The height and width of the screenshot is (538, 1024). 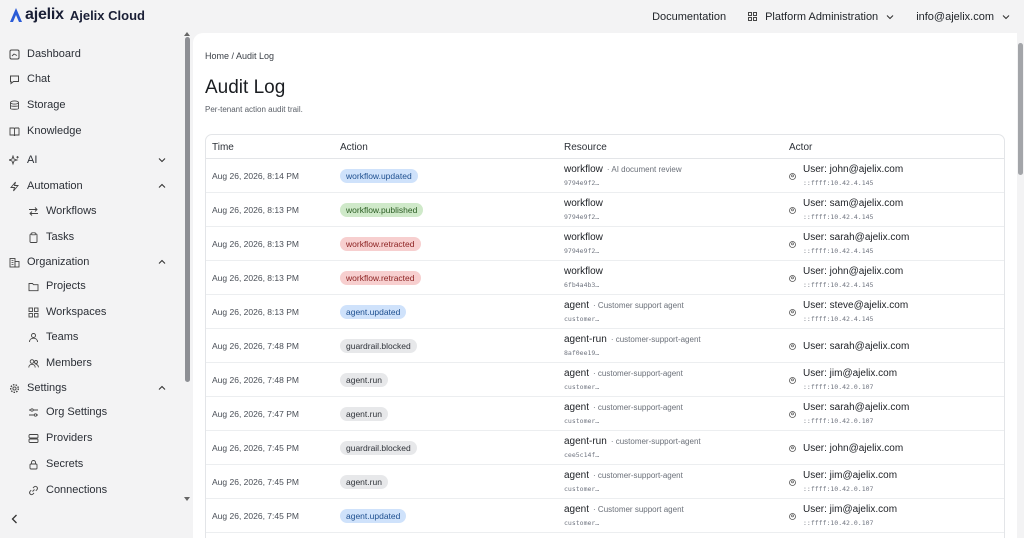 I want to click on documentation-link: Documentation, so click(x=689, y=17).